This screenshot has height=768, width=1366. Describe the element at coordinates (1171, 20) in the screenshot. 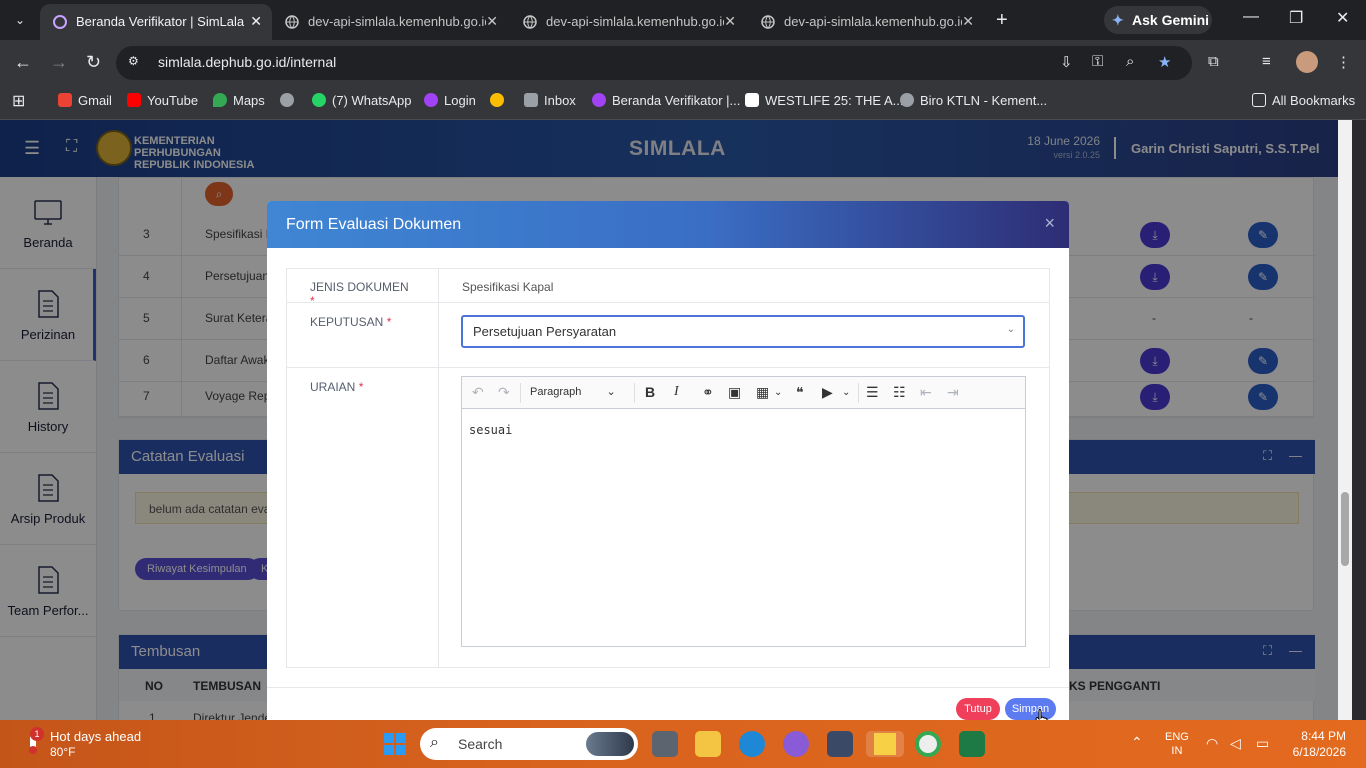

I see `ask-gemini-label: Ask Gemini` at that location.